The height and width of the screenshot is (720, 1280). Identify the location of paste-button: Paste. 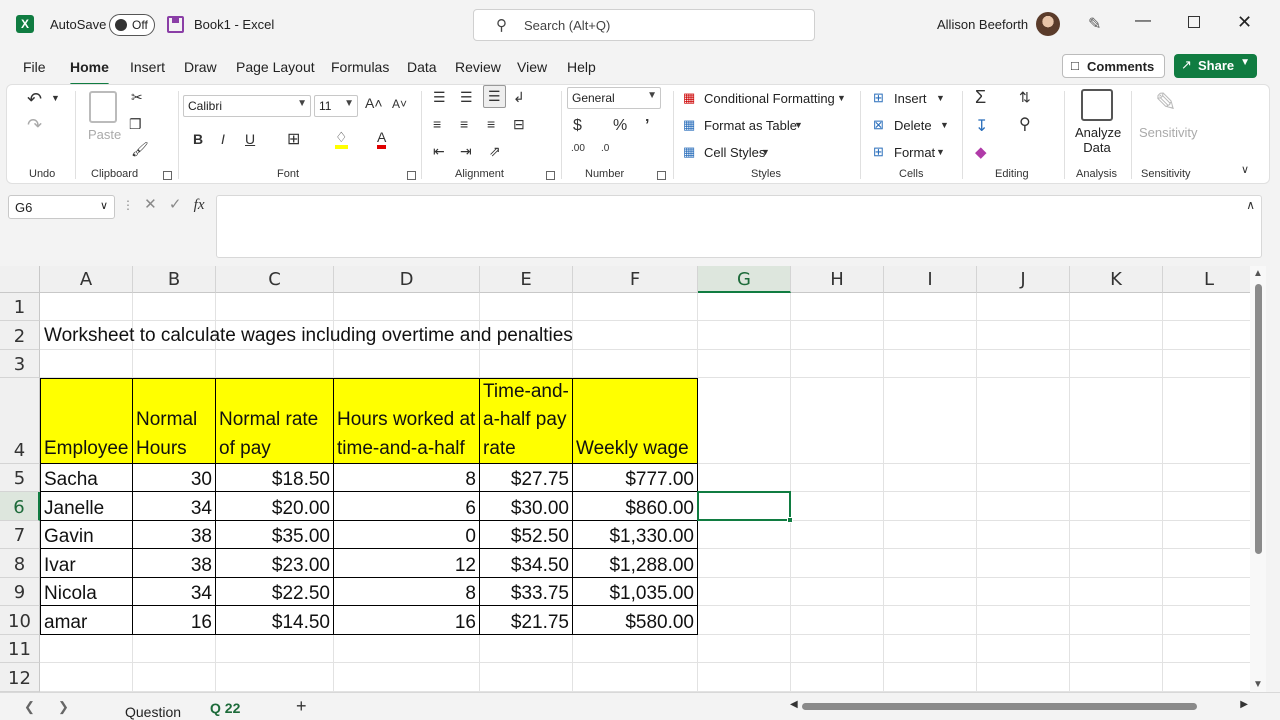
(104, 134).